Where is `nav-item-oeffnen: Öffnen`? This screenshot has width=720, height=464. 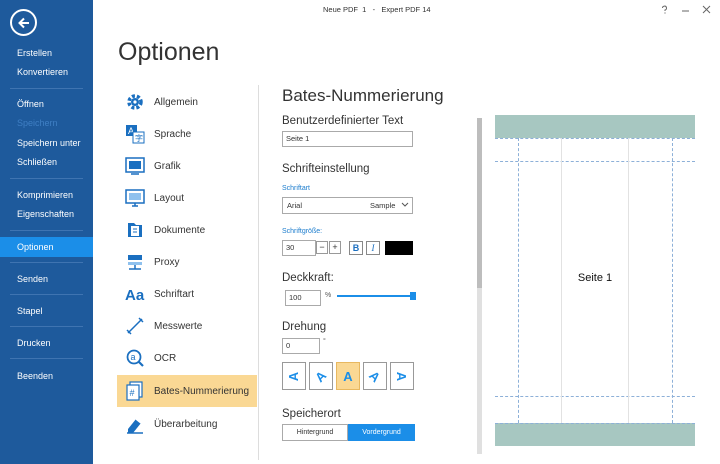 nav-item-oeffnen: Öffnen is located at coordinates (46, 104).